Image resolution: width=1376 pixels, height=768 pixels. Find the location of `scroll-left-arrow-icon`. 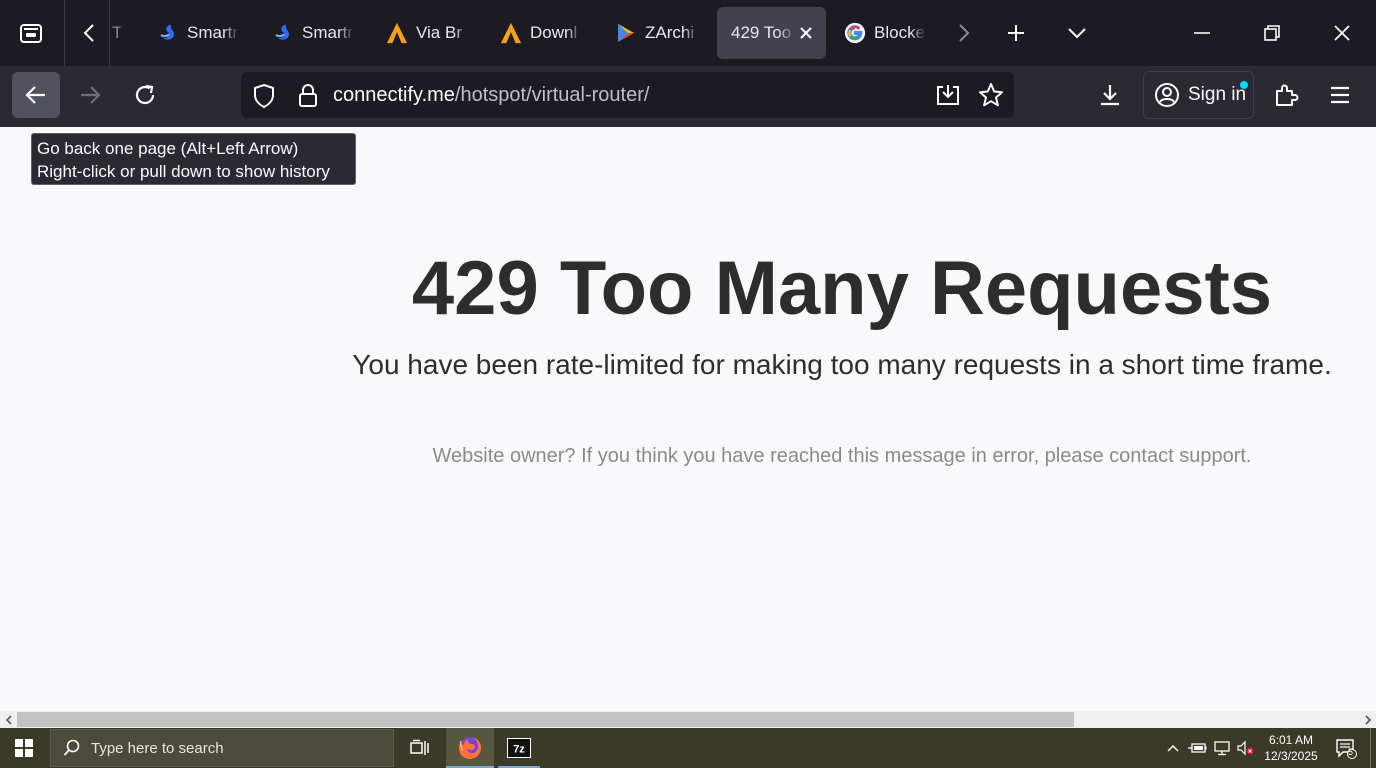

scroll-left-arrow-icon is located at coordinates (8, 719).